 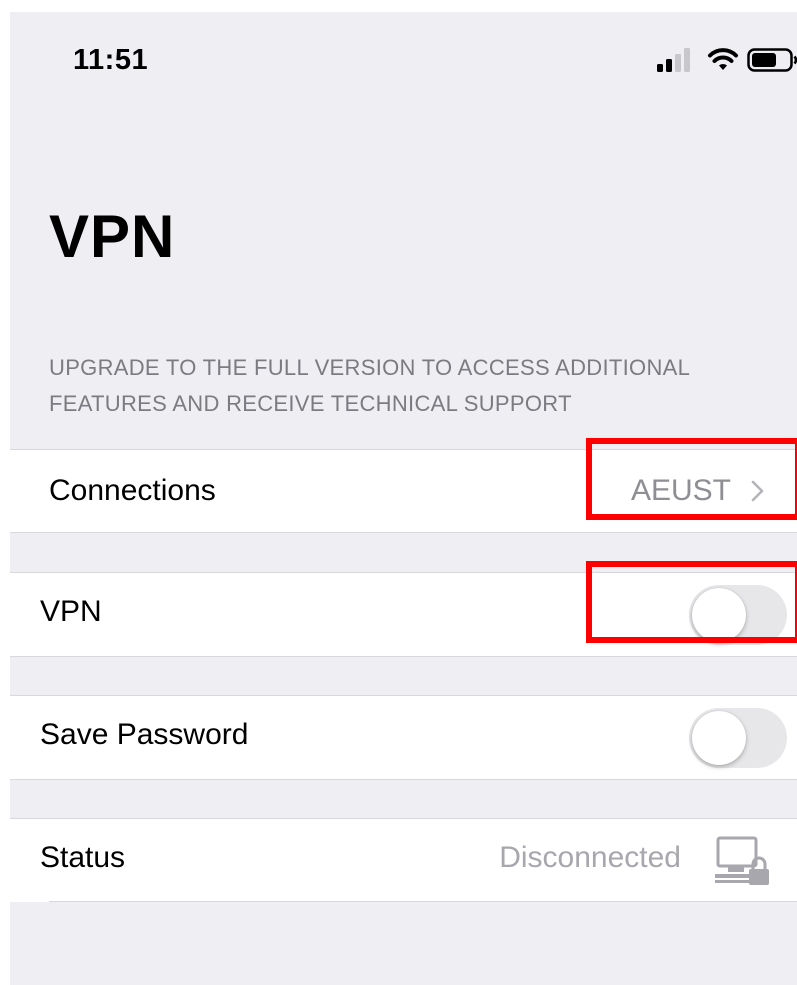 I want to click on status-divider, so click(x=423, y=901).